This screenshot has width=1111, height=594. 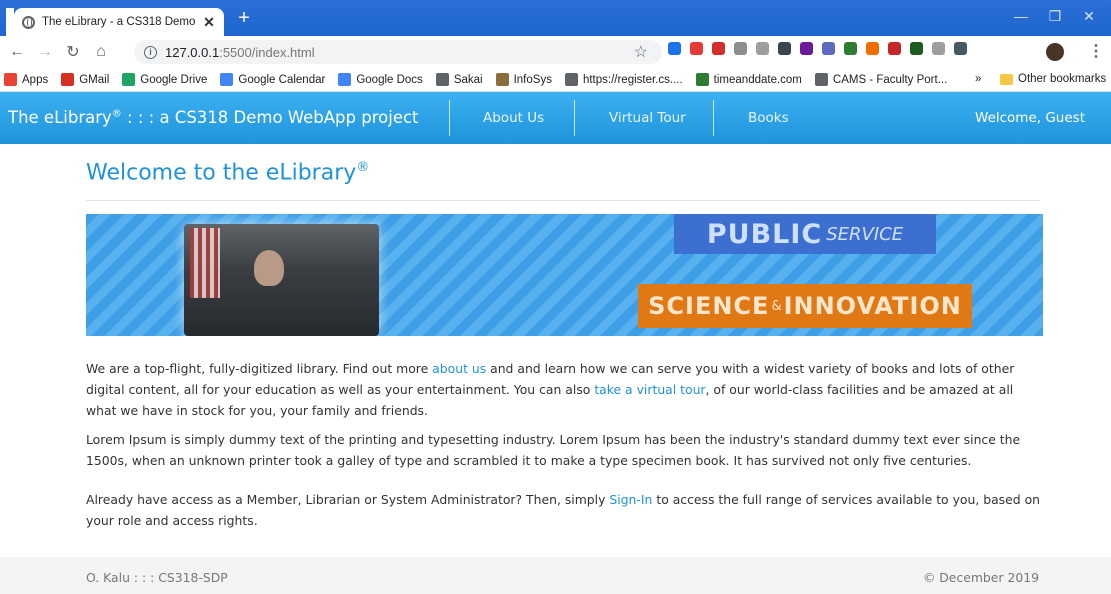 What do you see at coordinates (468, 79) in the screenshot?
I see `bookmark-label: Sakai` at bounding box center [468, 79].